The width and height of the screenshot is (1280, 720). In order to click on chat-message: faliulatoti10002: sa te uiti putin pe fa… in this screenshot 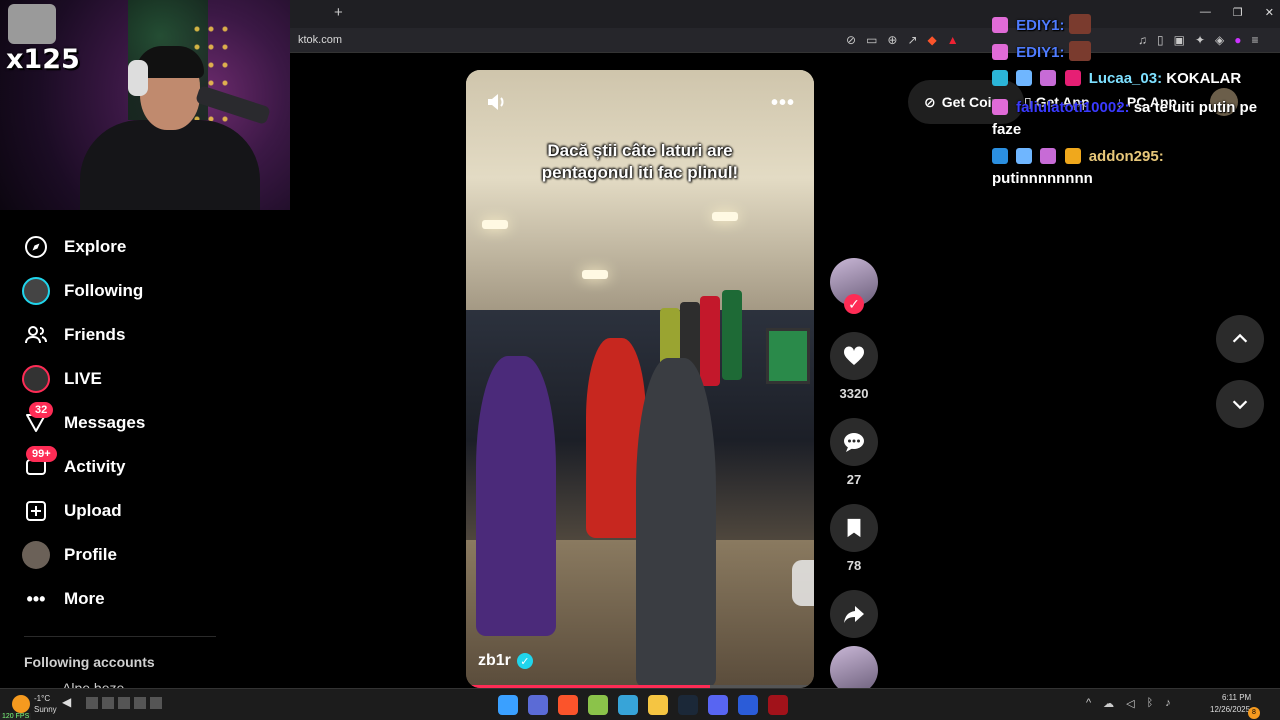, I will do `click(1136, 119)`.